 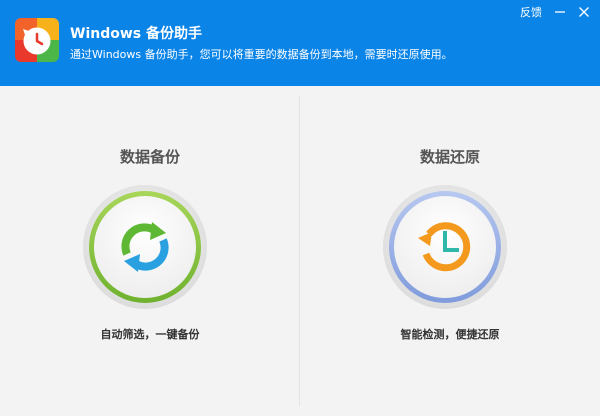 I want to click on restore-title: 数据还原, so click(x=449, y=157).